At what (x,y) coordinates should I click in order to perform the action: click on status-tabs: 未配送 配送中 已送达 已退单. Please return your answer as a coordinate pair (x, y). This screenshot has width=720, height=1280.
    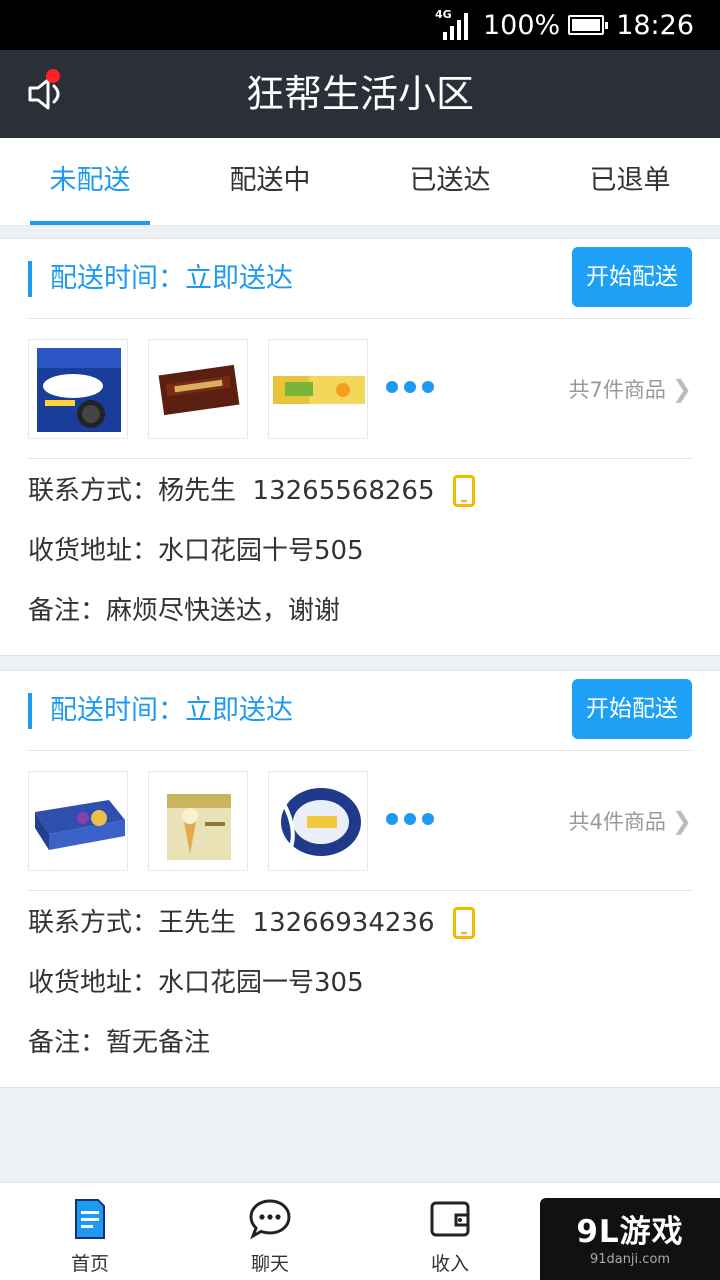
    Looking at the image, I should click on (360, 182).